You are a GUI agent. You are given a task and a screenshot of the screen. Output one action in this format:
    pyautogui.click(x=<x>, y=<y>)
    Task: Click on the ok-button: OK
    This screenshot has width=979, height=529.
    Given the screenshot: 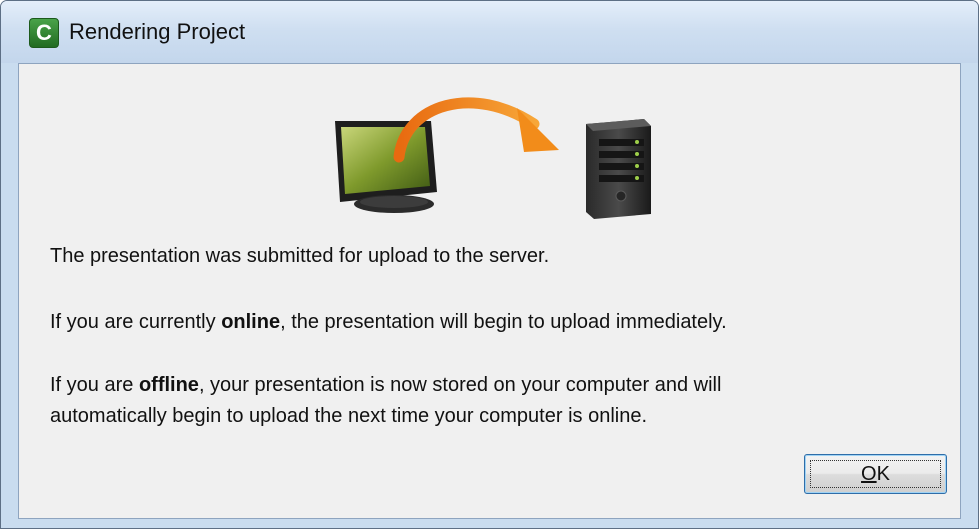 What is the action you would take?
    pyautogui.click(x=875, y=474)
    